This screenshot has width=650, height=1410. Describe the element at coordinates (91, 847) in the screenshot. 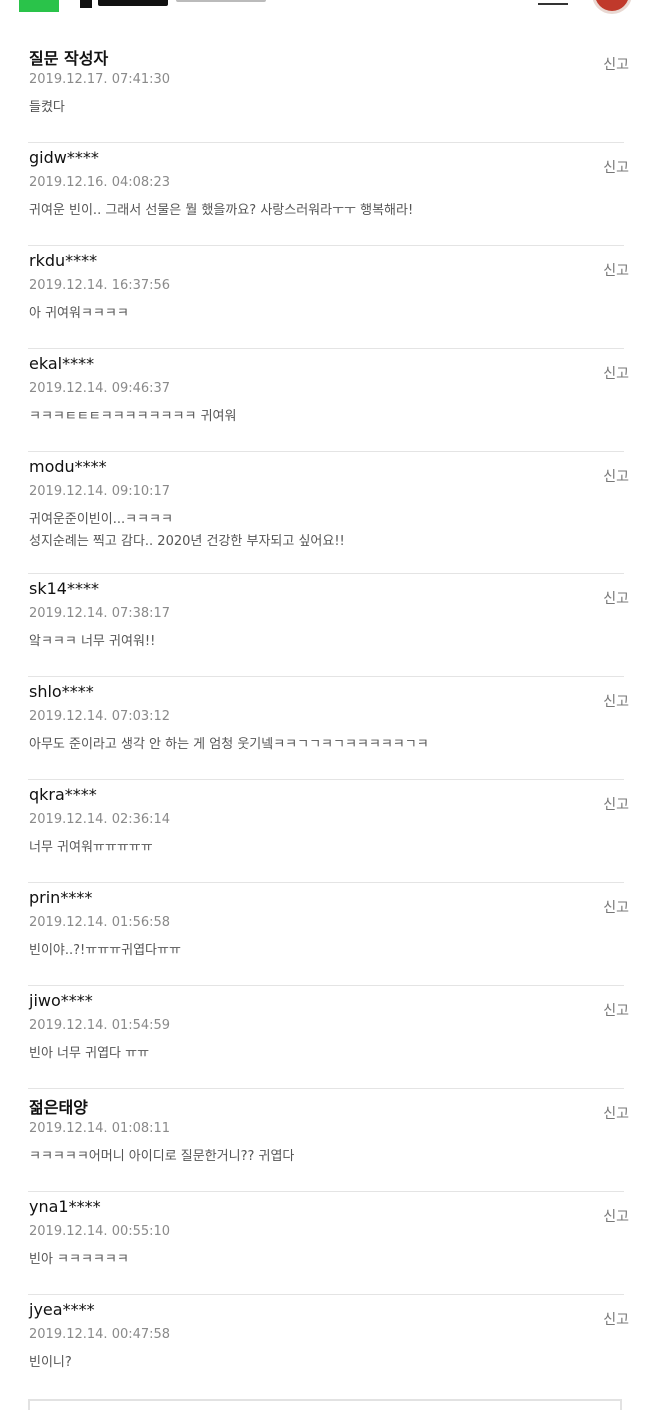

I see `comment-text: 너무 귀여워ㅠㅠㅠㅠㅠ` at that location.